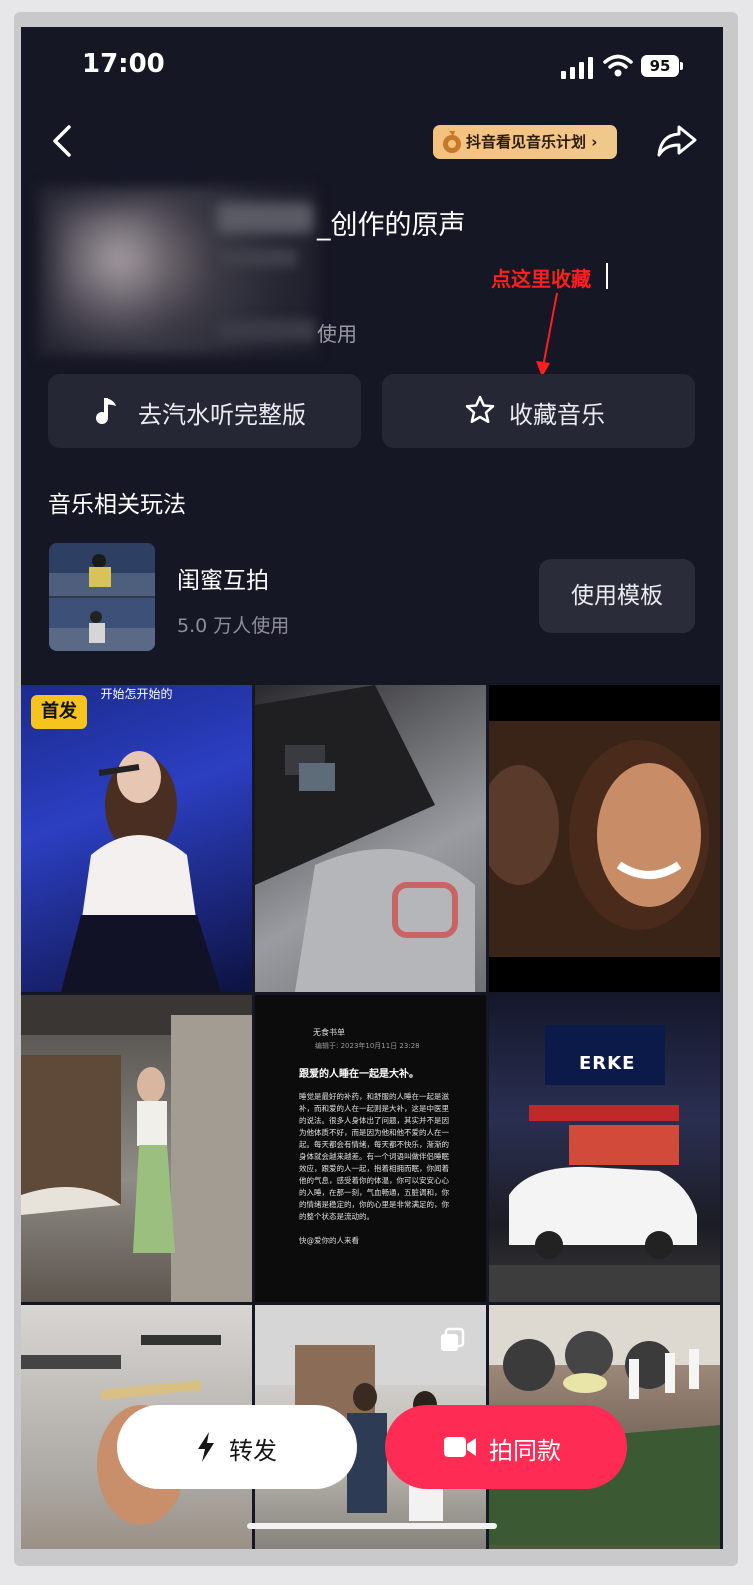 The width and height of the screenshot is (753, 1585). What do you see at coordinates (223, 578) in the screenshot?
I see `template-name: 闺蜜互拍` at bounding box center [223, 578].